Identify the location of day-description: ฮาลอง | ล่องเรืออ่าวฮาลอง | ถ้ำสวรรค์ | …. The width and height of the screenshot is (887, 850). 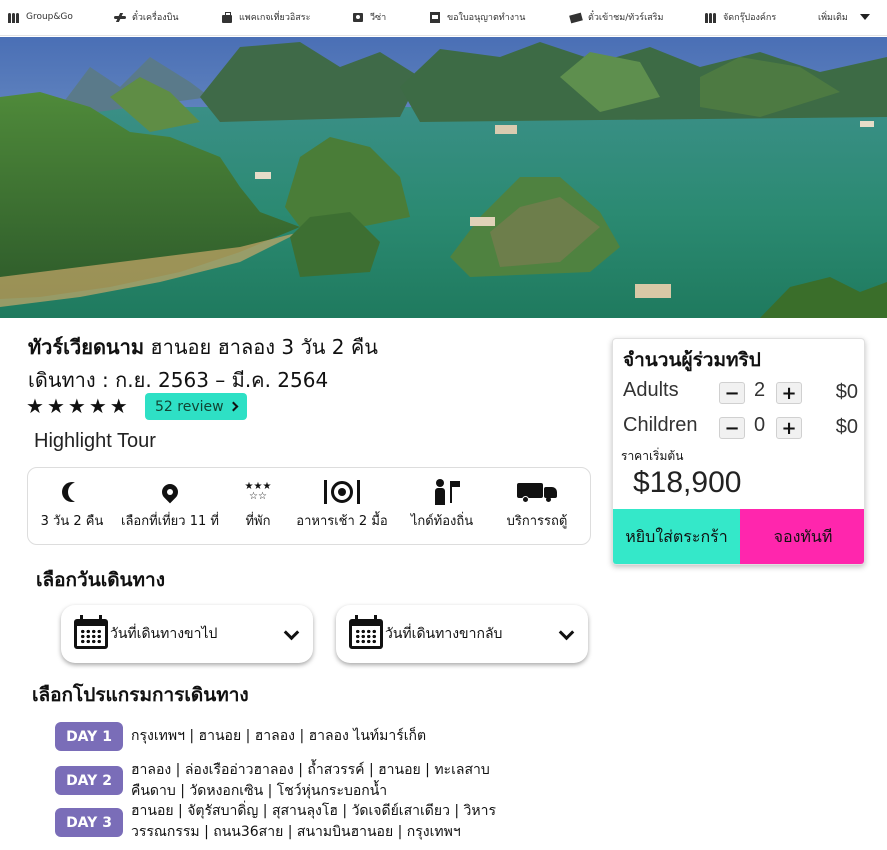
(310, 780).